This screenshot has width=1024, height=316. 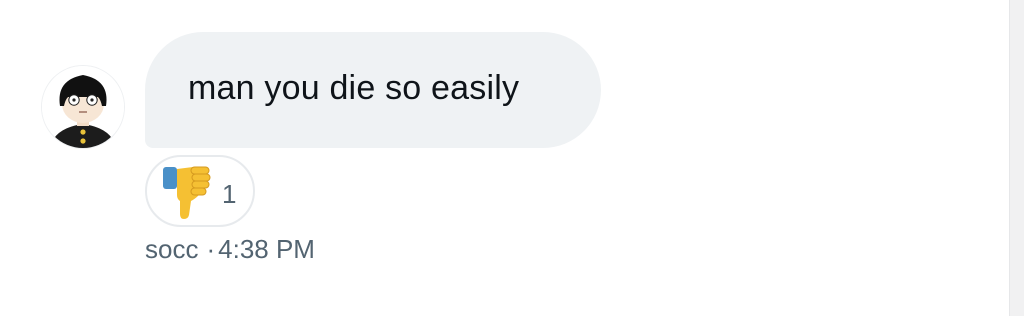 I want to click on message-meta: socc · 4:38 PM, so click(x=230, y=249).